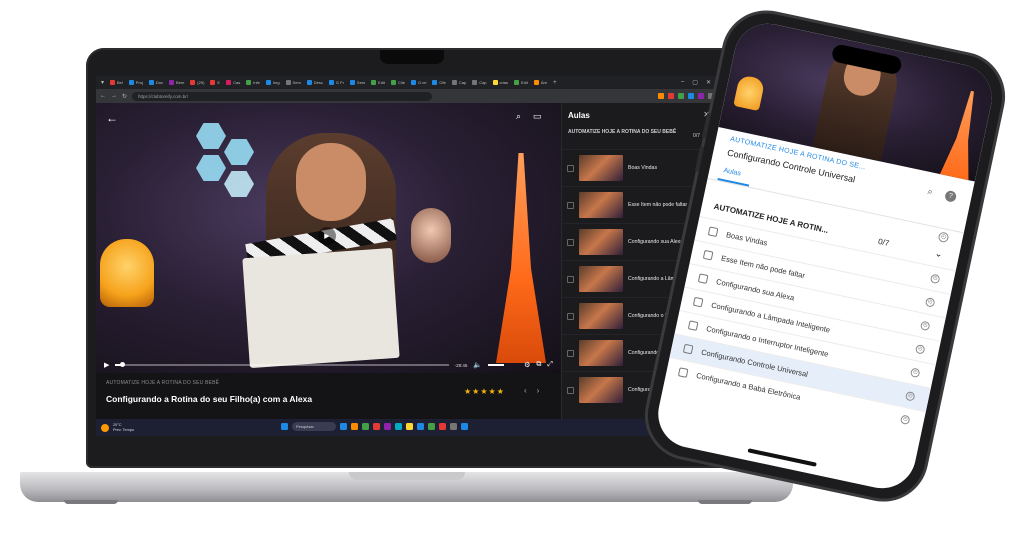 Image resolution: width=1024 pixels, height=533 pixels. Describe the element at coordinates (120, 82) in the screenshot. I see `tab-label: Bel` at that location.